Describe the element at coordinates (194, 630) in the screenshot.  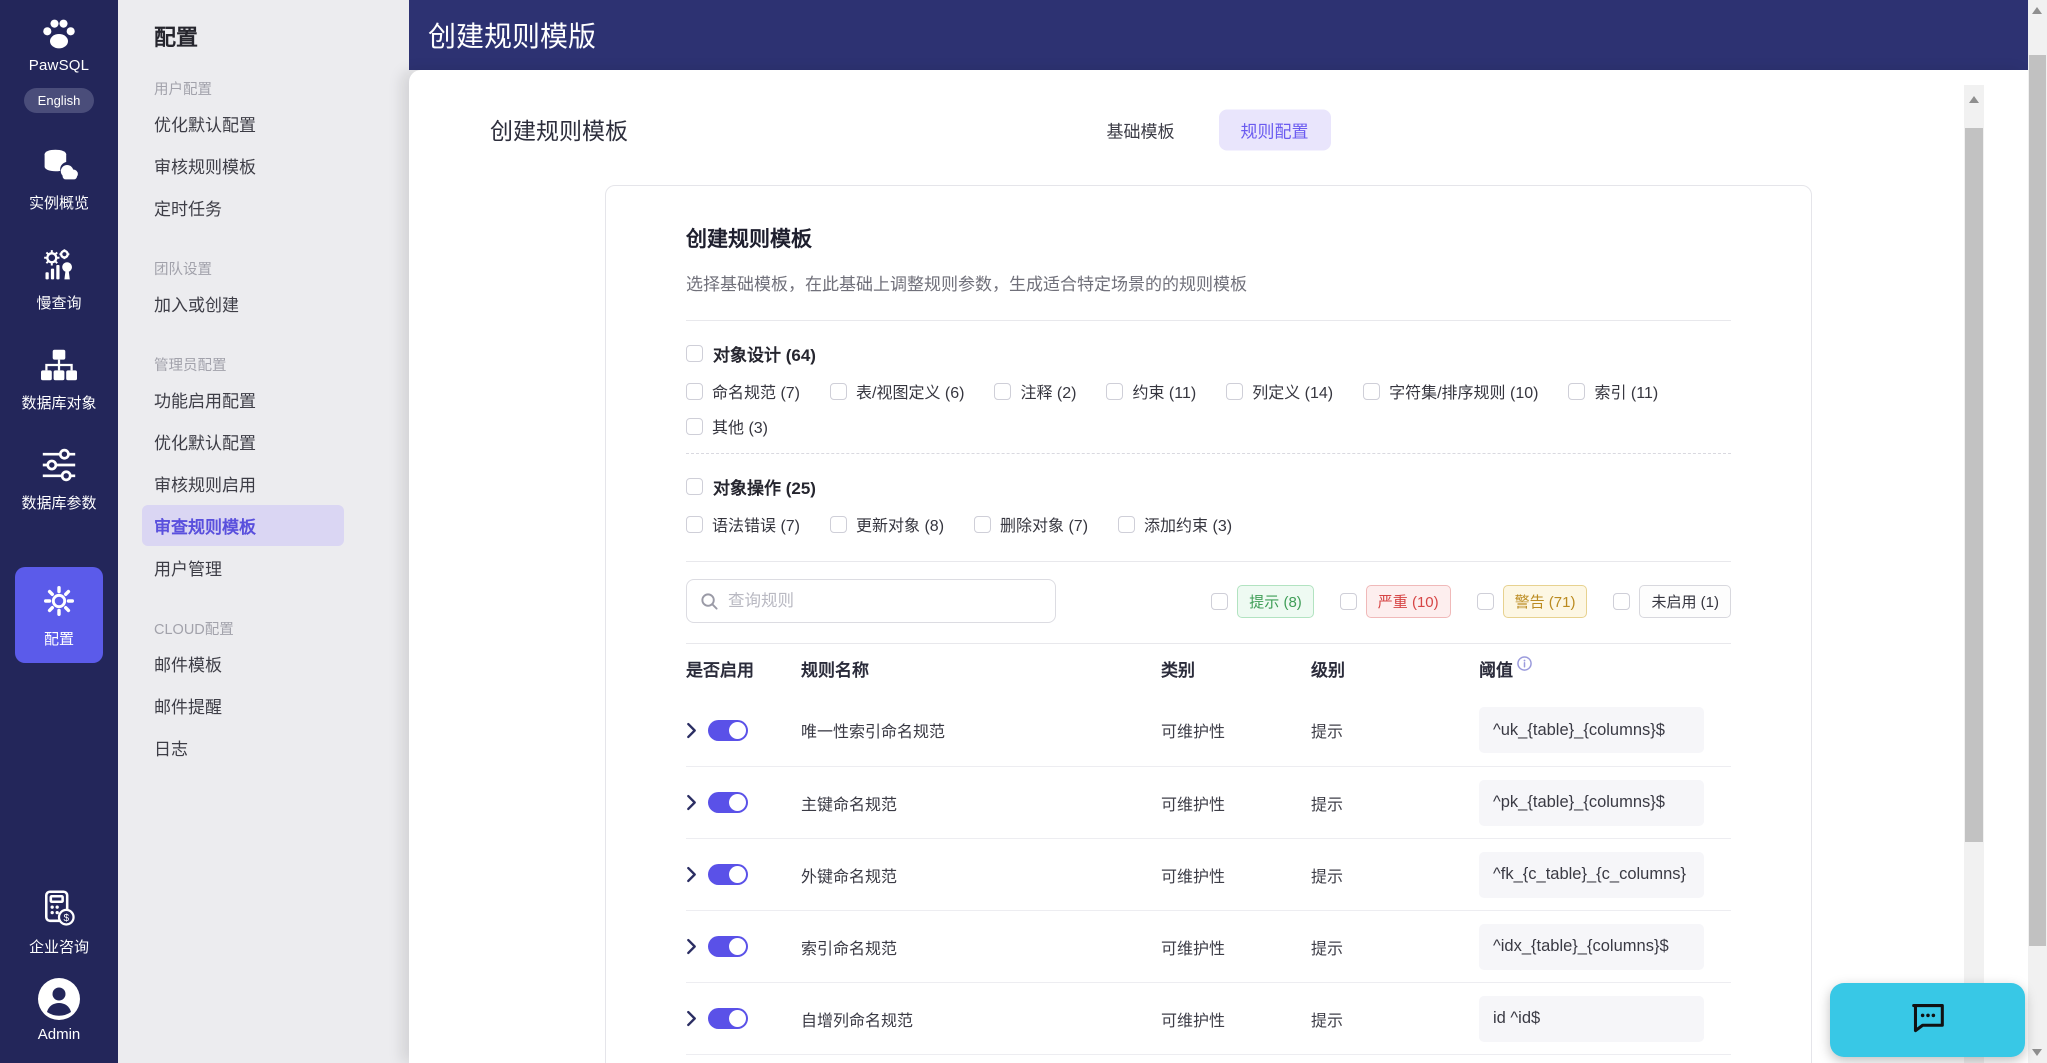
I see `menu-section-header: CLOUD配置` at that location.